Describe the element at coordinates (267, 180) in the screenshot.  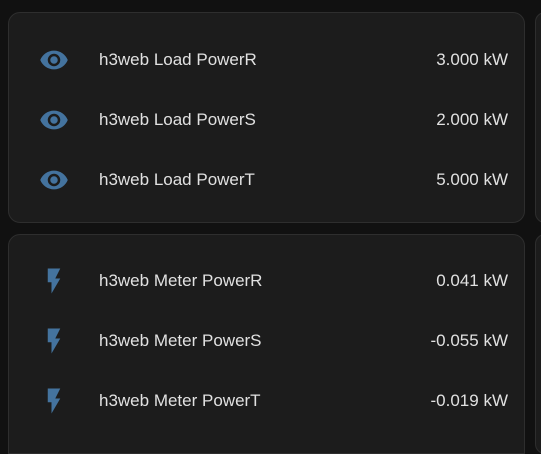
I see `entity-row-load-power-t: h3web Load PowerT 5.000 kW` at that location.